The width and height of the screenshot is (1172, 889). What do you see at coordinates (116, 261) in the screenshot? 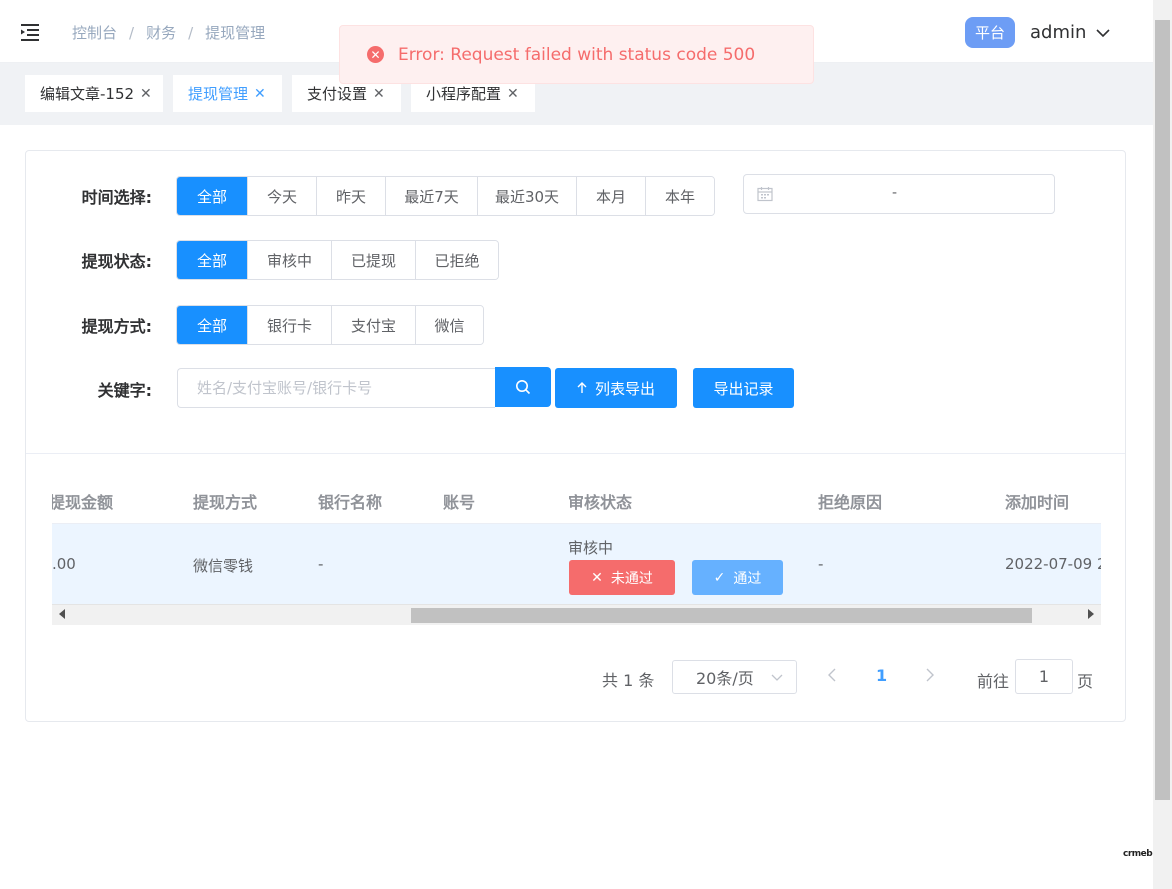
I see `status-filter-label: 提现状态:` at bounding box center [116, 261].